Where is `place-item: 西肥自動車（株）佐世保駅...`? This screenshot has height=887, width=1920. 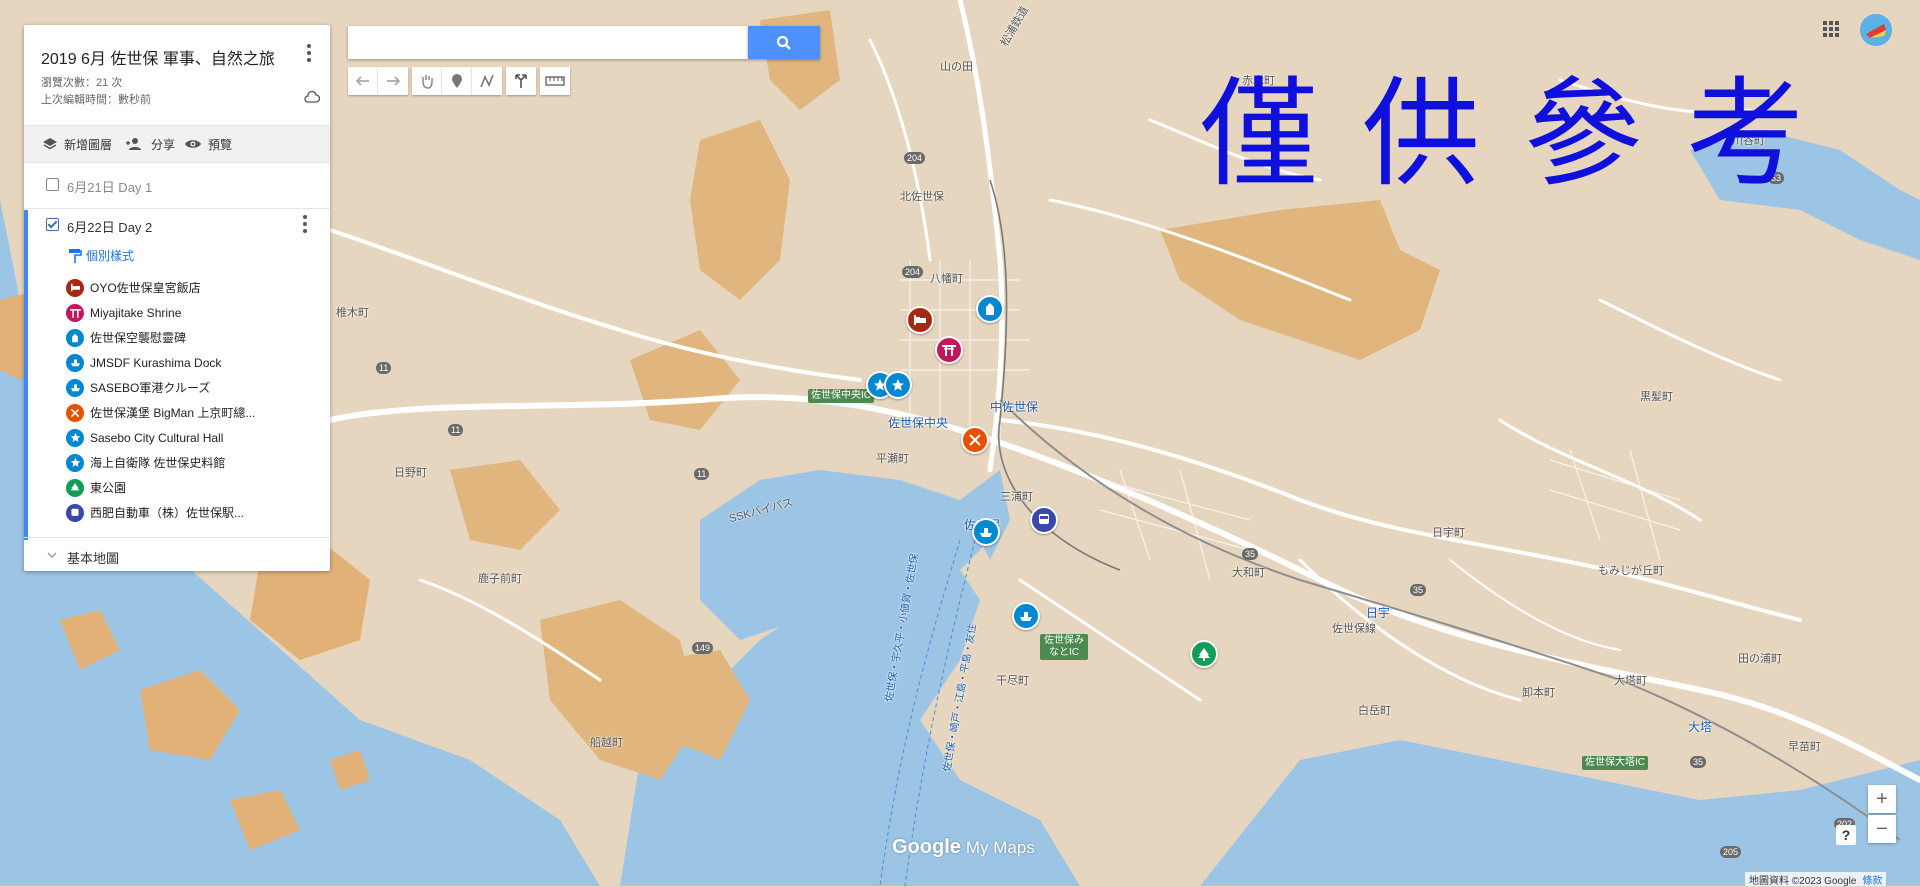 place-item: 西肥自動車（株）佐世保駅... is located at coordinates (155, 512).